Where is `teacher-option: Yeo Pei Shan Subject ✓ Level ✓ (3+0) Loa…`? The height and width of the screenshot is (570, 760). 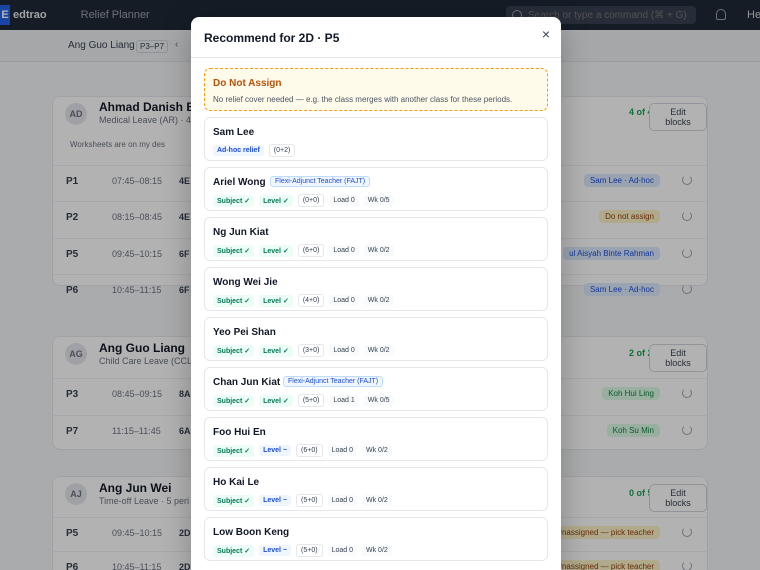 teacher-option: Yeo Pei Shan Subject ✓ Level ✓ (3+0) Loa… is located at coordinates (376, 339).